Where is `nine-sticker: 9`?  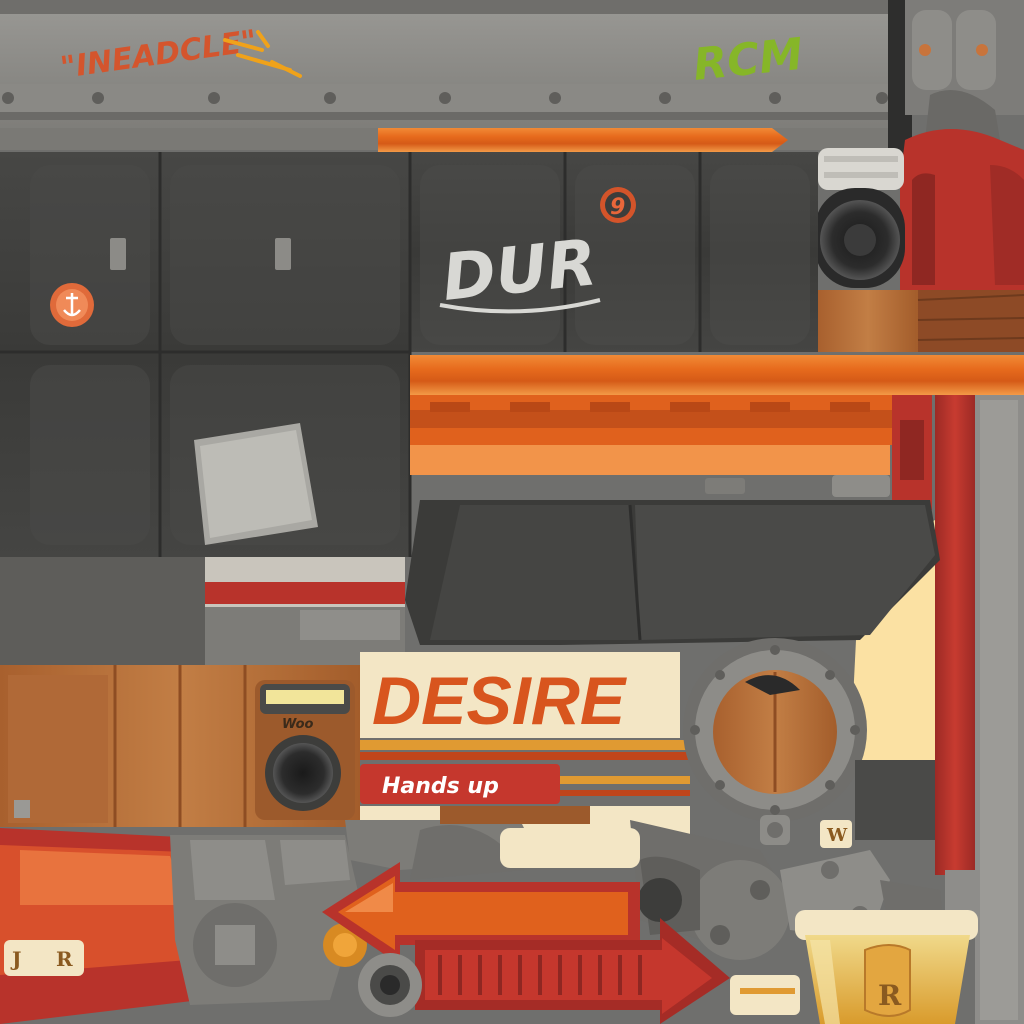
nine-sticker: 9 is located at coordinates (618, 205).